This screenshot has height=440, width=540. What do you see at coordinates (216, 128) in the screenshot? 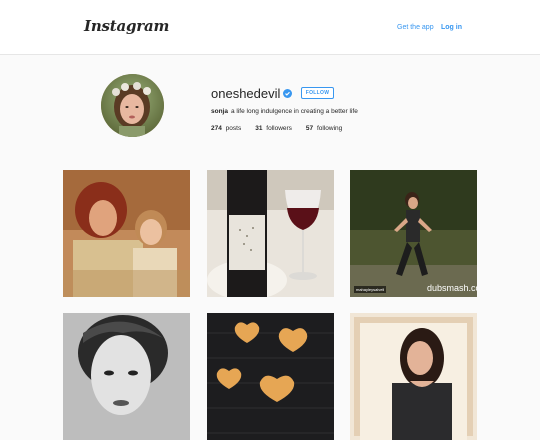
I see `posts-count: 274` at bounding box center [216, 128].